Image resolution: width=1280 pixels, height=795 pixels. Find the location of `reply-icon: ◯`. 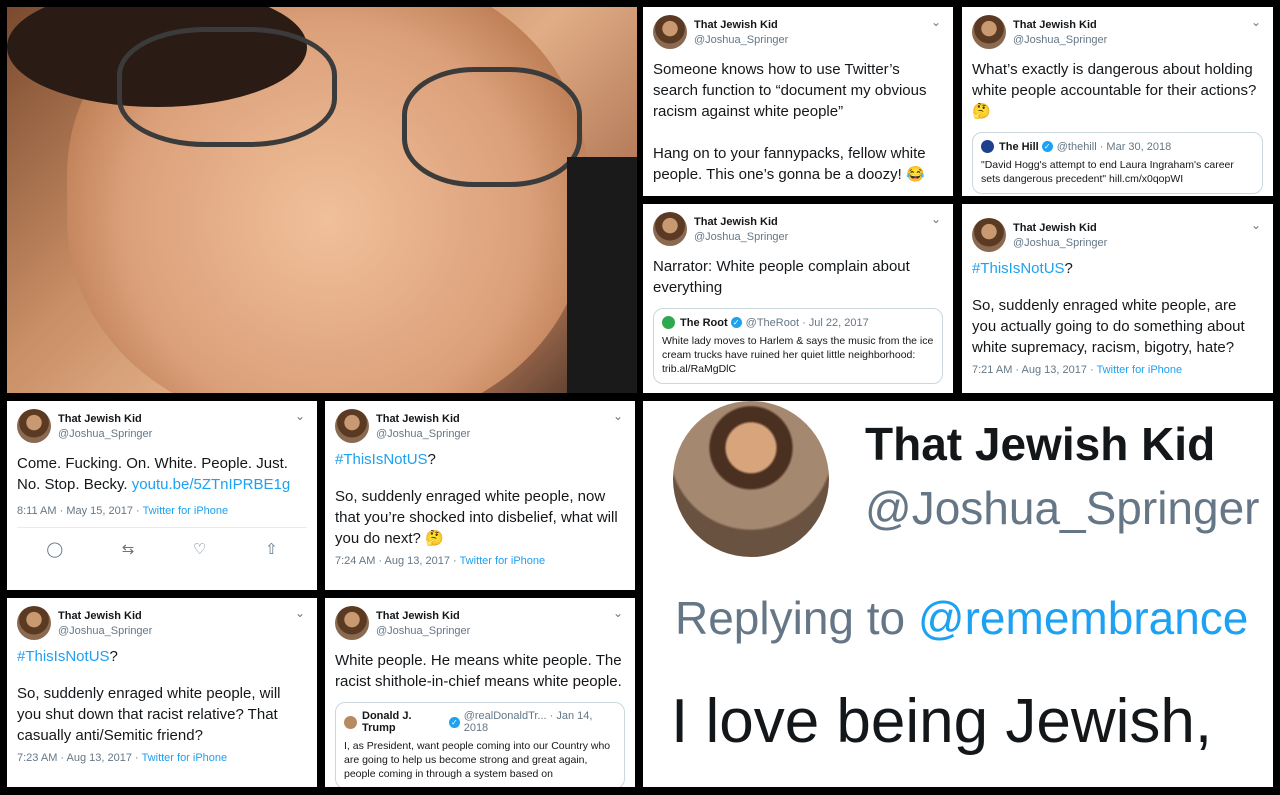

reply-icon: ◯ is located at coordinates (54, 549).